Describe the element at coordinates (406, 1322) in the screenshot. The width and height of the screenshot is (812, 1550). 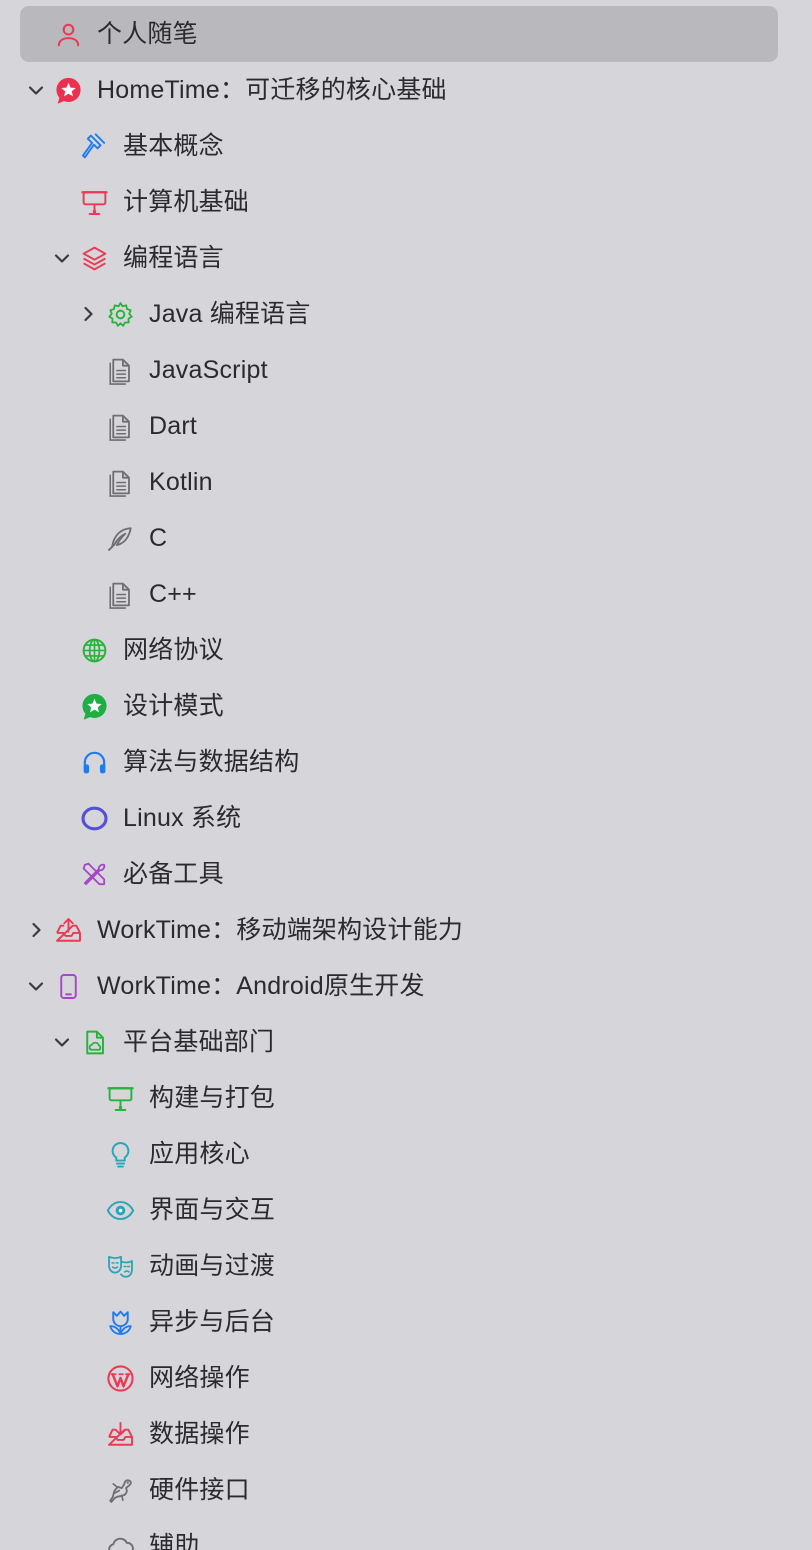
I see `sidebar-row: 异步与后台` at that location.